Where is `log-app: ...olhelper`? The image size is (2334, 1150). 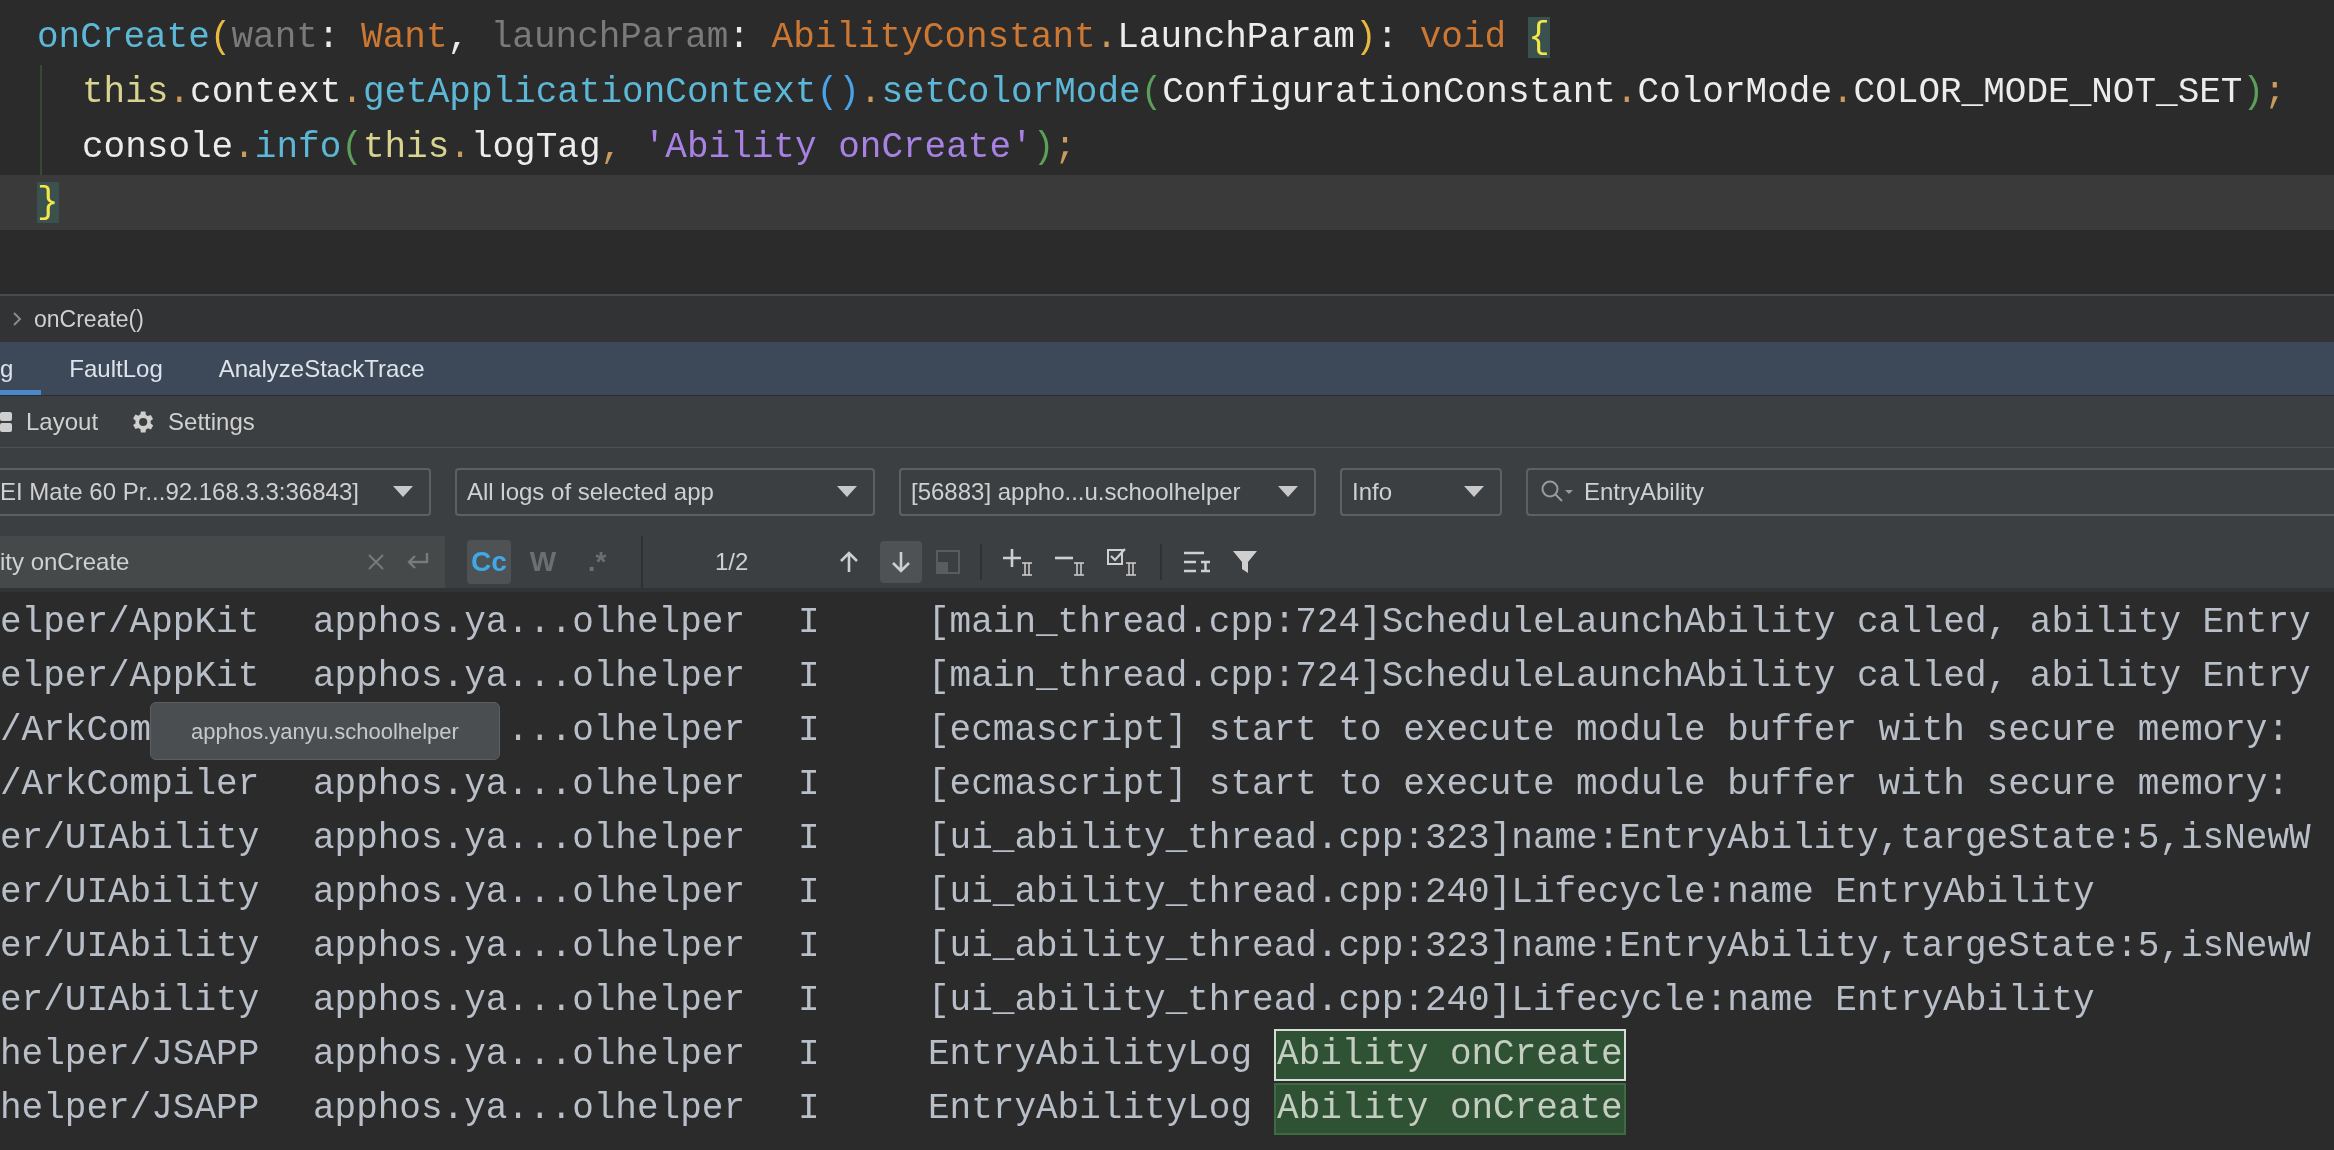
log-app: ...olhelper is located at coordinates (626, 731).